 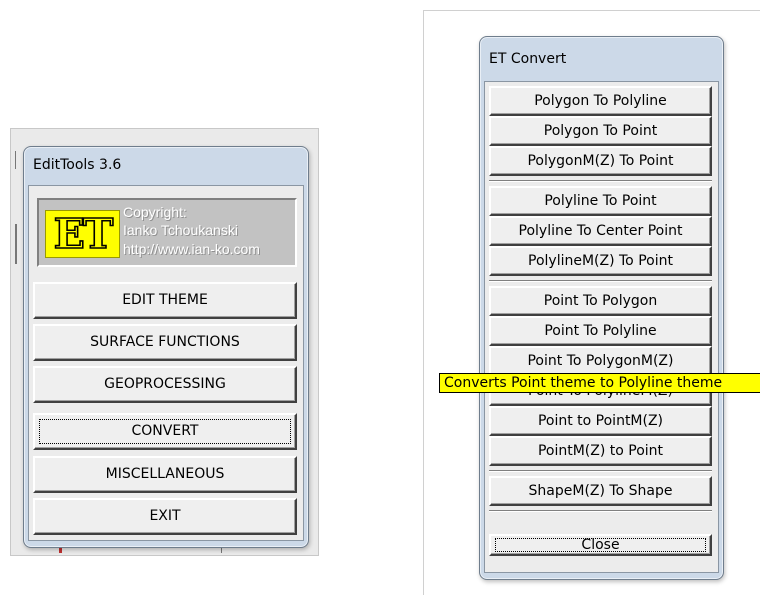 I want to click on exit-button: EXIT, so click(x=165, y=516).